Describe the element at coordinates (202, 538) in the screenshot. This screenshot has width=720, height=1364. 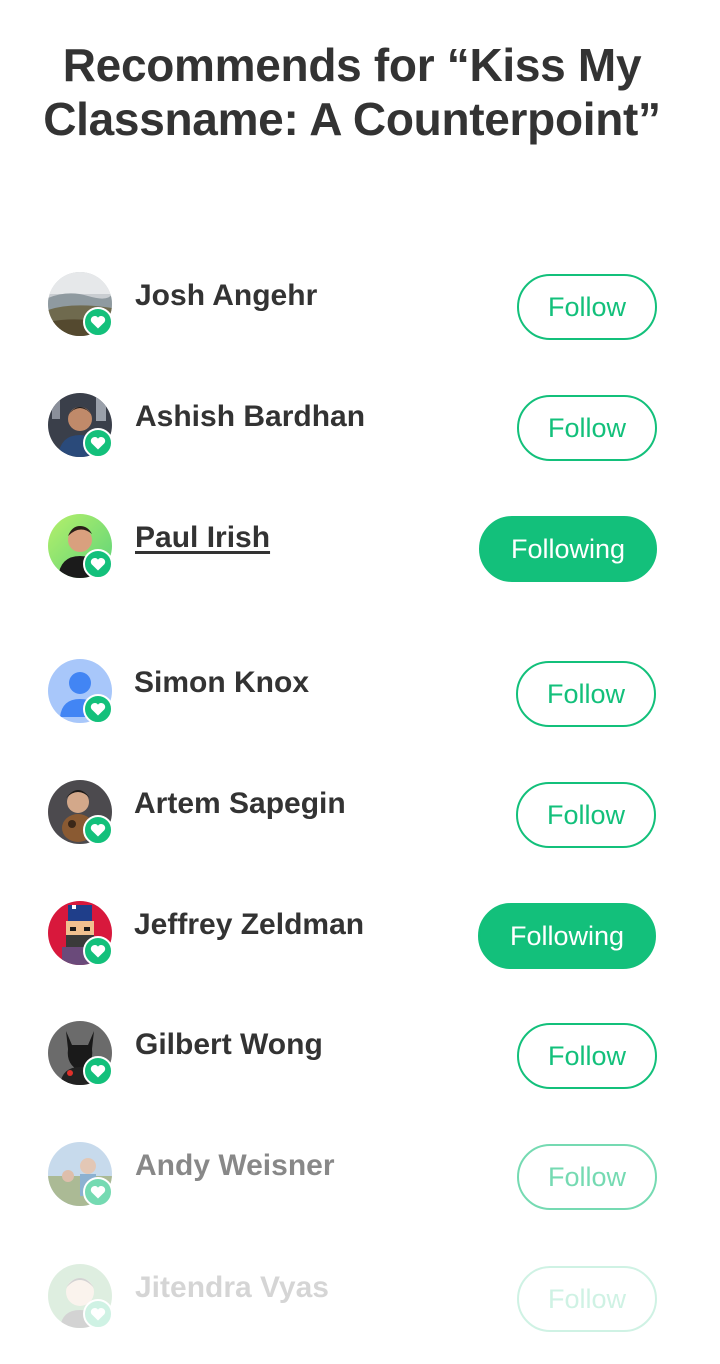
I see `person-name: Paul Irish` at that location.